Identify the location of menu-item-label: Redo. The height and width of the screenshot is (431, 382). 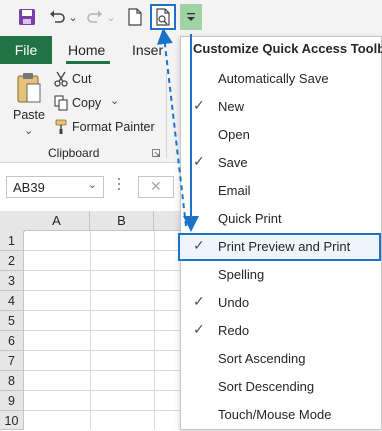
(234, 330).